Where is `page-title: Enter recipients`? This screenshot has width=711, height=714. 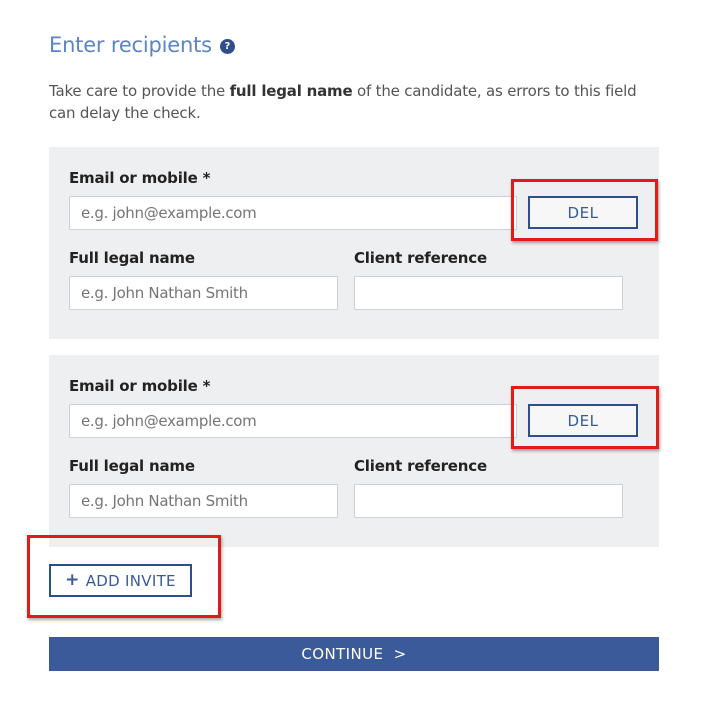 page-title: Enter recipients is located at coordinates (130, 45).